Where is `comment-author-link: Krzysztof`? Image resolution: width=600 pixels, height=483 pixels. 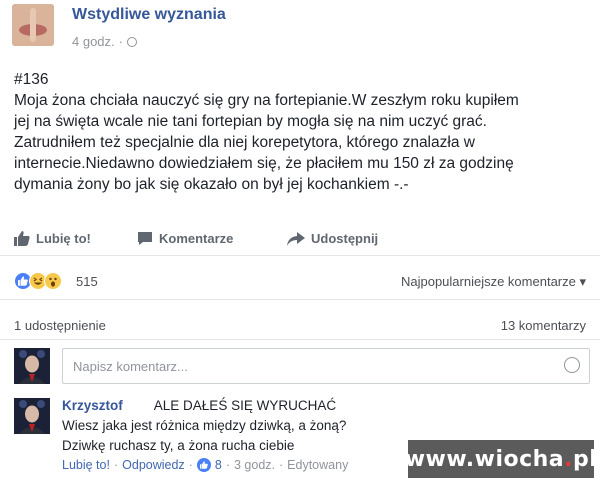 comment-author-link: Krzysztof is located at coordinates (92, 405).